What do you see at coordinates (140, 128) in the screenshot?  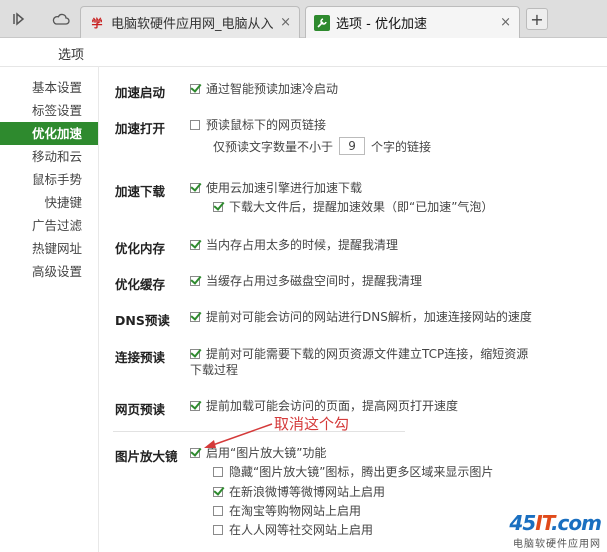 I see `section-label-open: 加速打开` at bounding box center [140, 128].